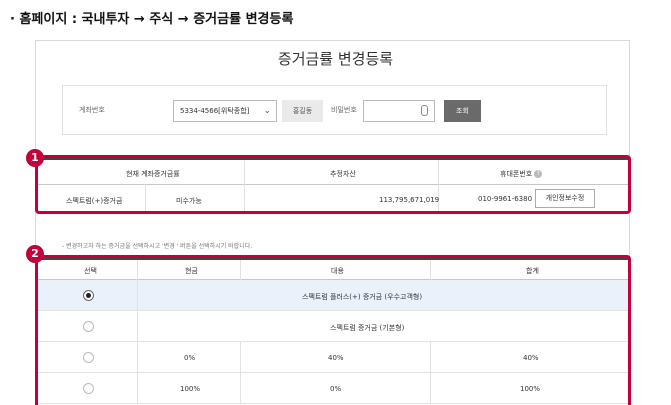 This screenshot has height=405, width=671. Describe the element at coordinates (267, 111) in the screenshot. I see `chevron-down-icon: ⌄` at that location.